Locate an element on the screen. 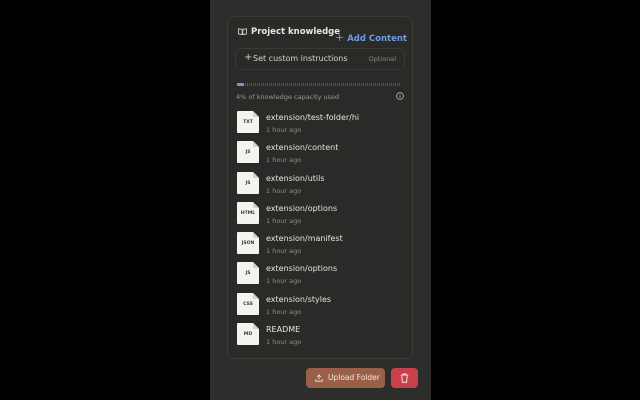  card-header: Project knowledge + Add Content is located at coordinates (322, 35).